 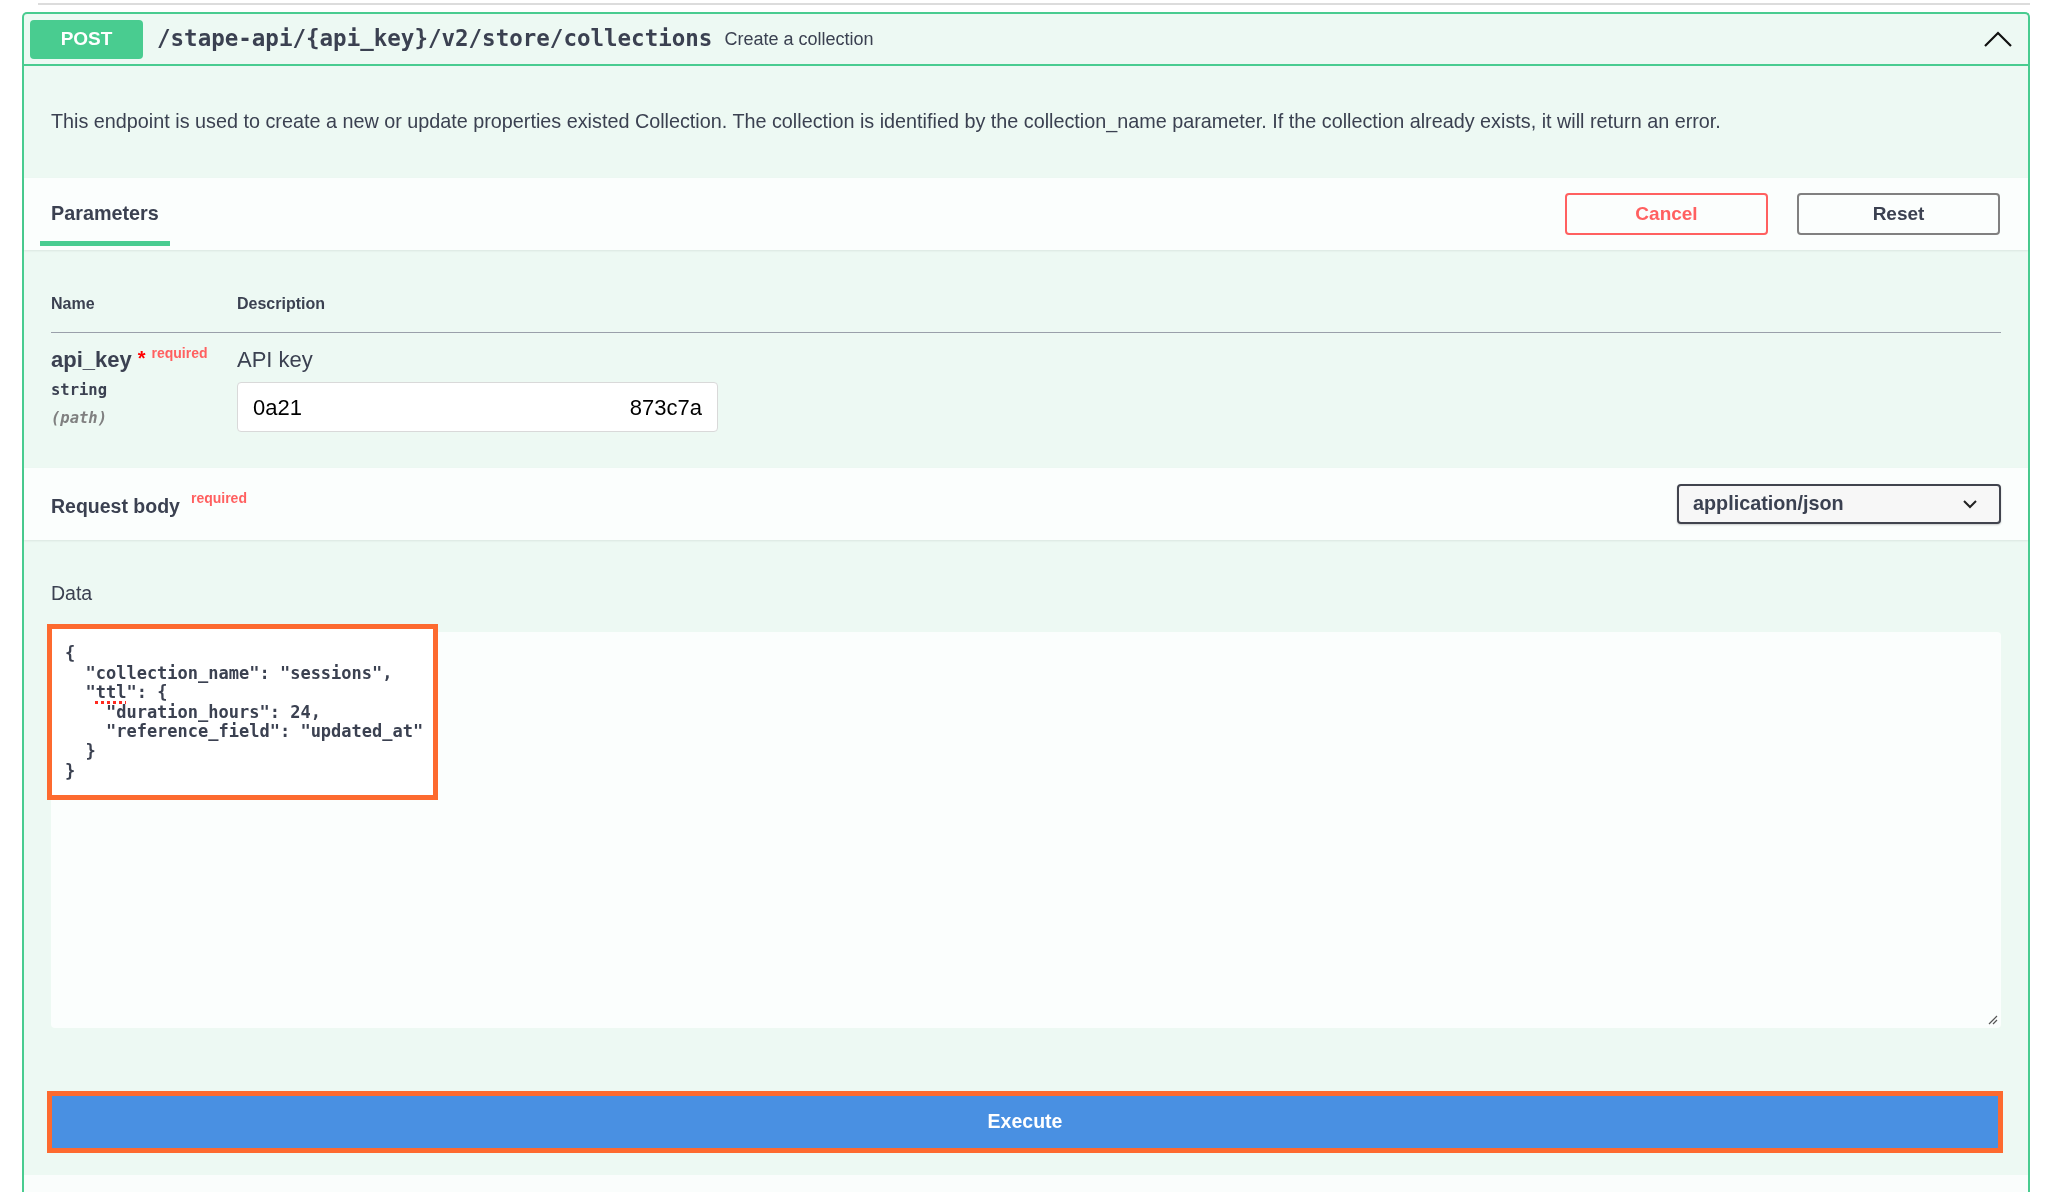 What do you see at coordinates (1839, 504) in the screenshot?
I see `content-type-dropdown: application/json` at bounding box center [1839, 504].